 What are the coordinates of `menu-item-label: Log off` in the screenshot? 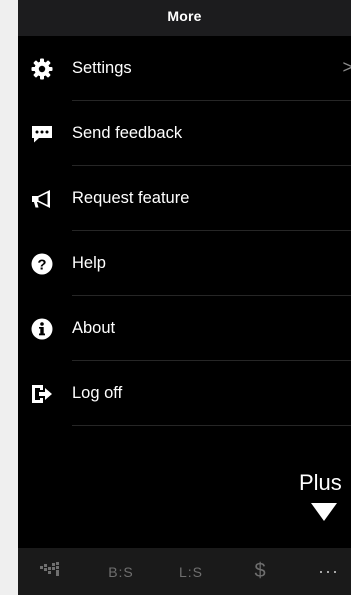 It's located at (97, 393).